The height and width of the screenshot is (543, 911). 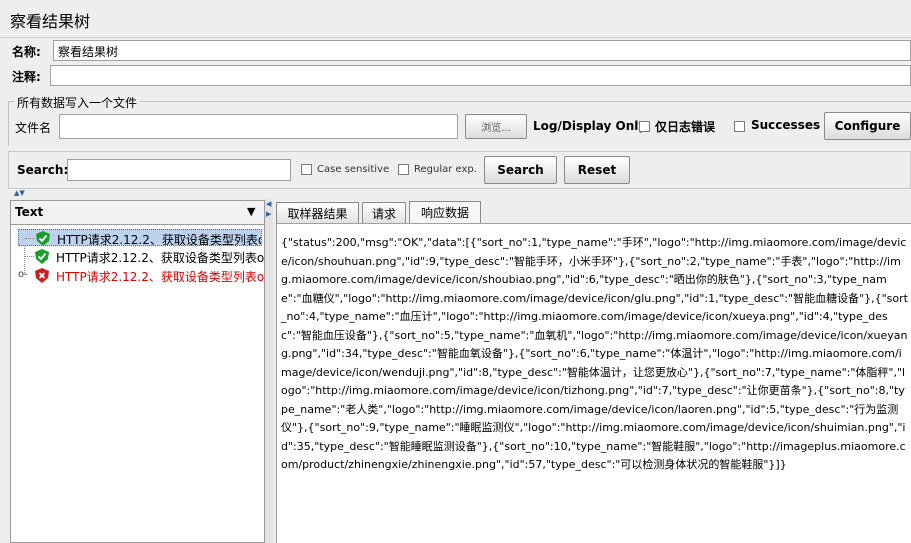 What do you see at coordinates (480, 75) in the screenshot?
I see `comment-field` at bounding box center [480, 75].